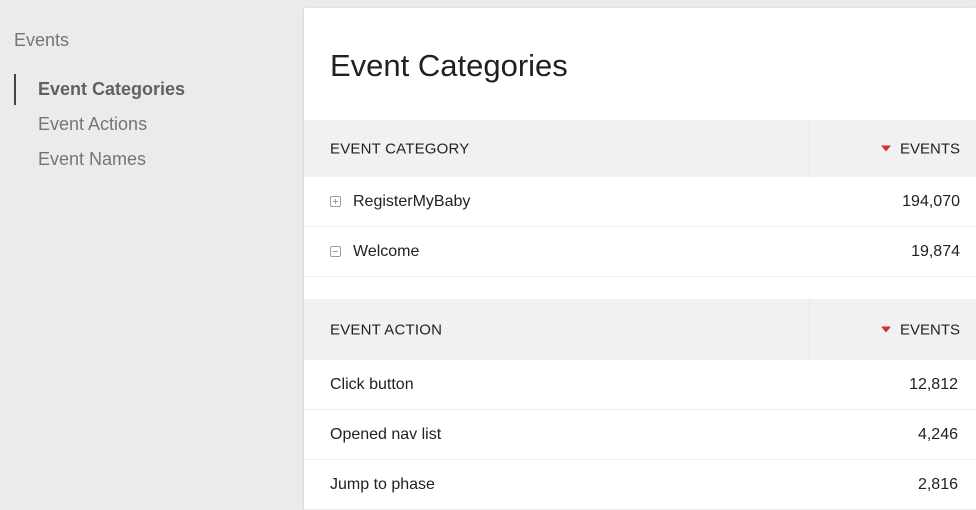 The image size is (976, 510). What do you see at coordinates (640, 289) in the screenshot?
I see `section-divider` at bounding box center [640, 289].